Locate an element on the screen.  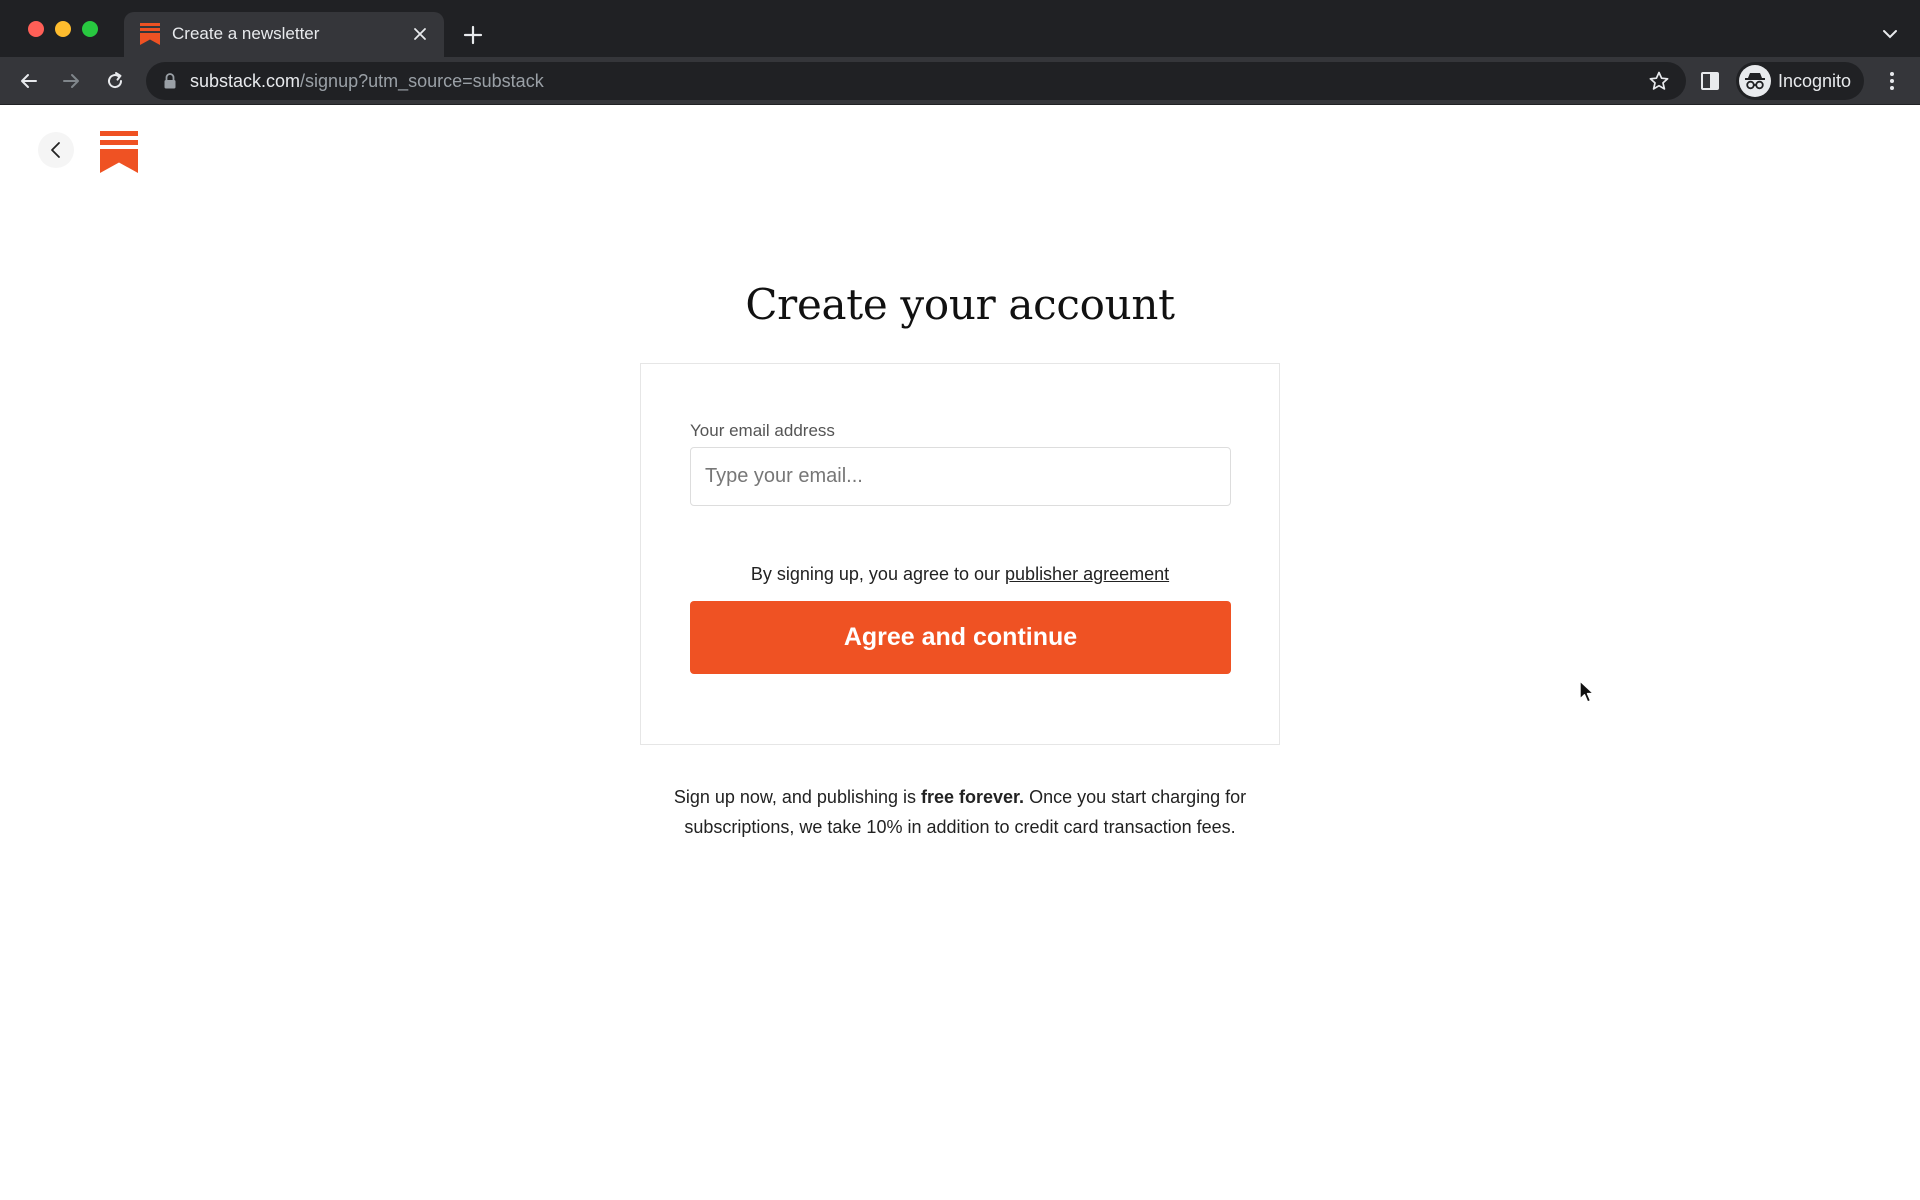
forward-arrow-icon is located at coordinates (71, 81).